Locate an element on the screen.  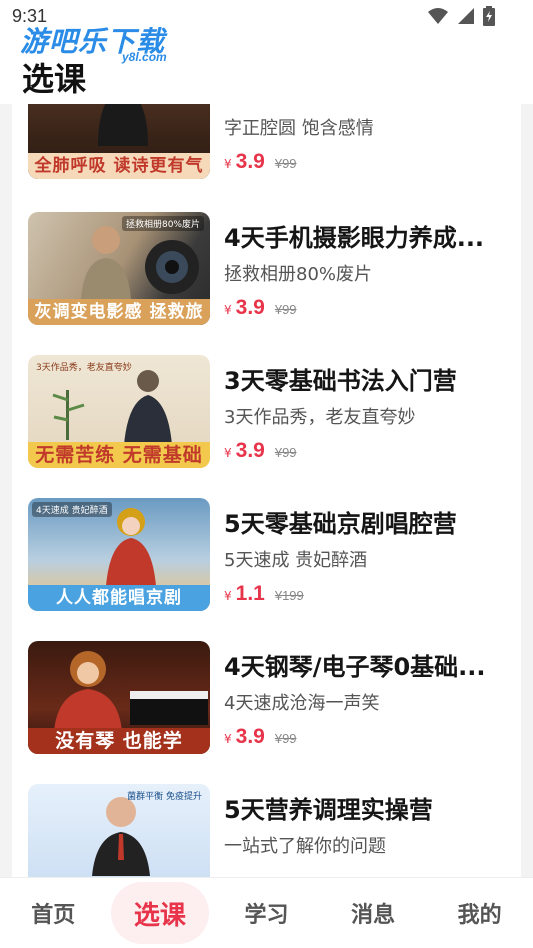
wifi-icon is located at coordinates (438, 16).